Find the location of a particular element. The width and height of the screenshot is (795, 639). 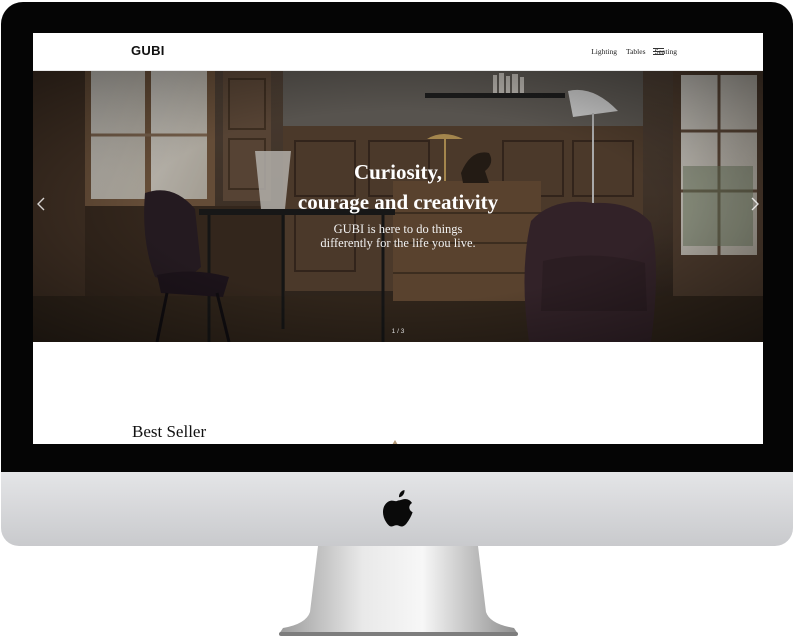

best-seller-heading: Best Seller is located at coordinates (169, 431).